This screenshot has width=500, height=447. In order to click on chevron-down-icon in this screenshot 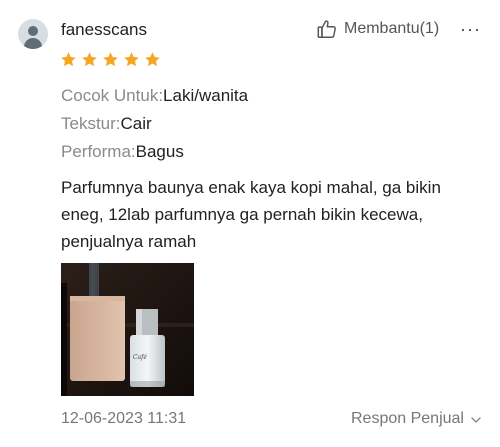, I will do `click(476, 419)`.